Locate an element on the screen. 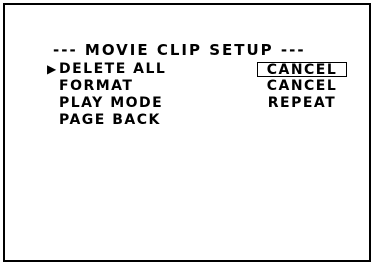 This screenshot has height=268, width=377. menu-item-value: REPEAT is located at coordinates (302, 103).